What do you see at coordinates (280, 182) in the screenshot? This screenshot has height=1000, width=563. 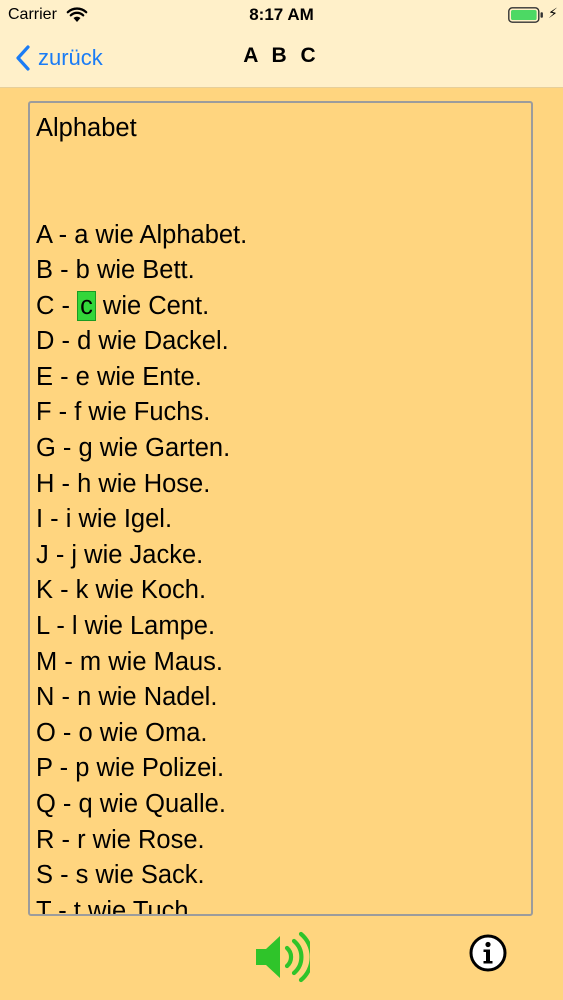 I see `blank-lines` at bounding box center [280, 182].